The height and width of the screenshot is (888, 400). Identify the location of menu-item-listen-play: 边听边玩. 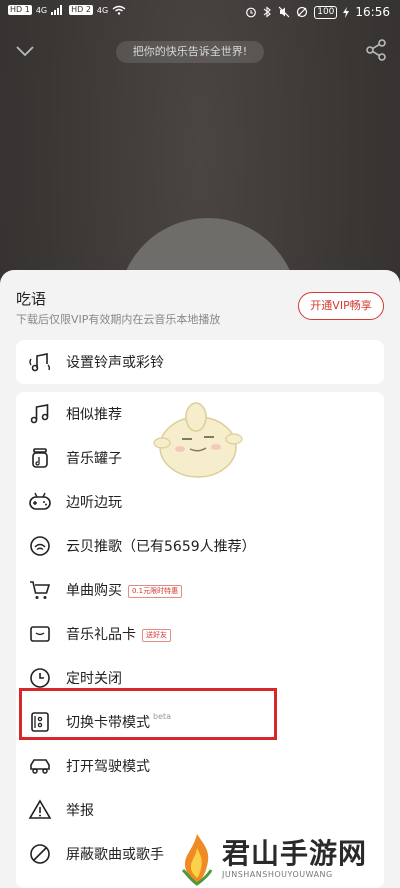
(200, 502).